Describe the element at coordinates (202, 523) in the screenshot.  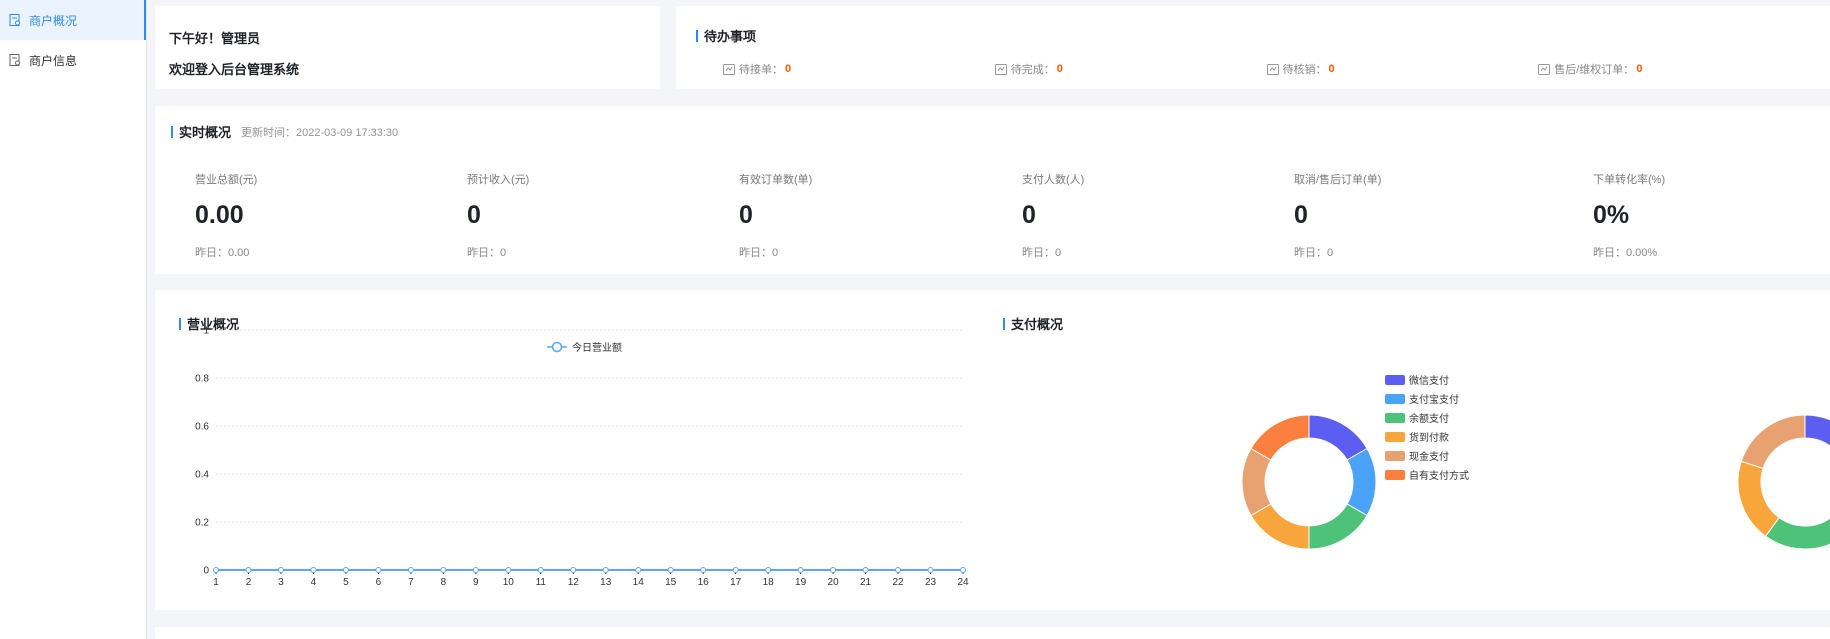
I see `y-tick-label: 0.2` at that location.